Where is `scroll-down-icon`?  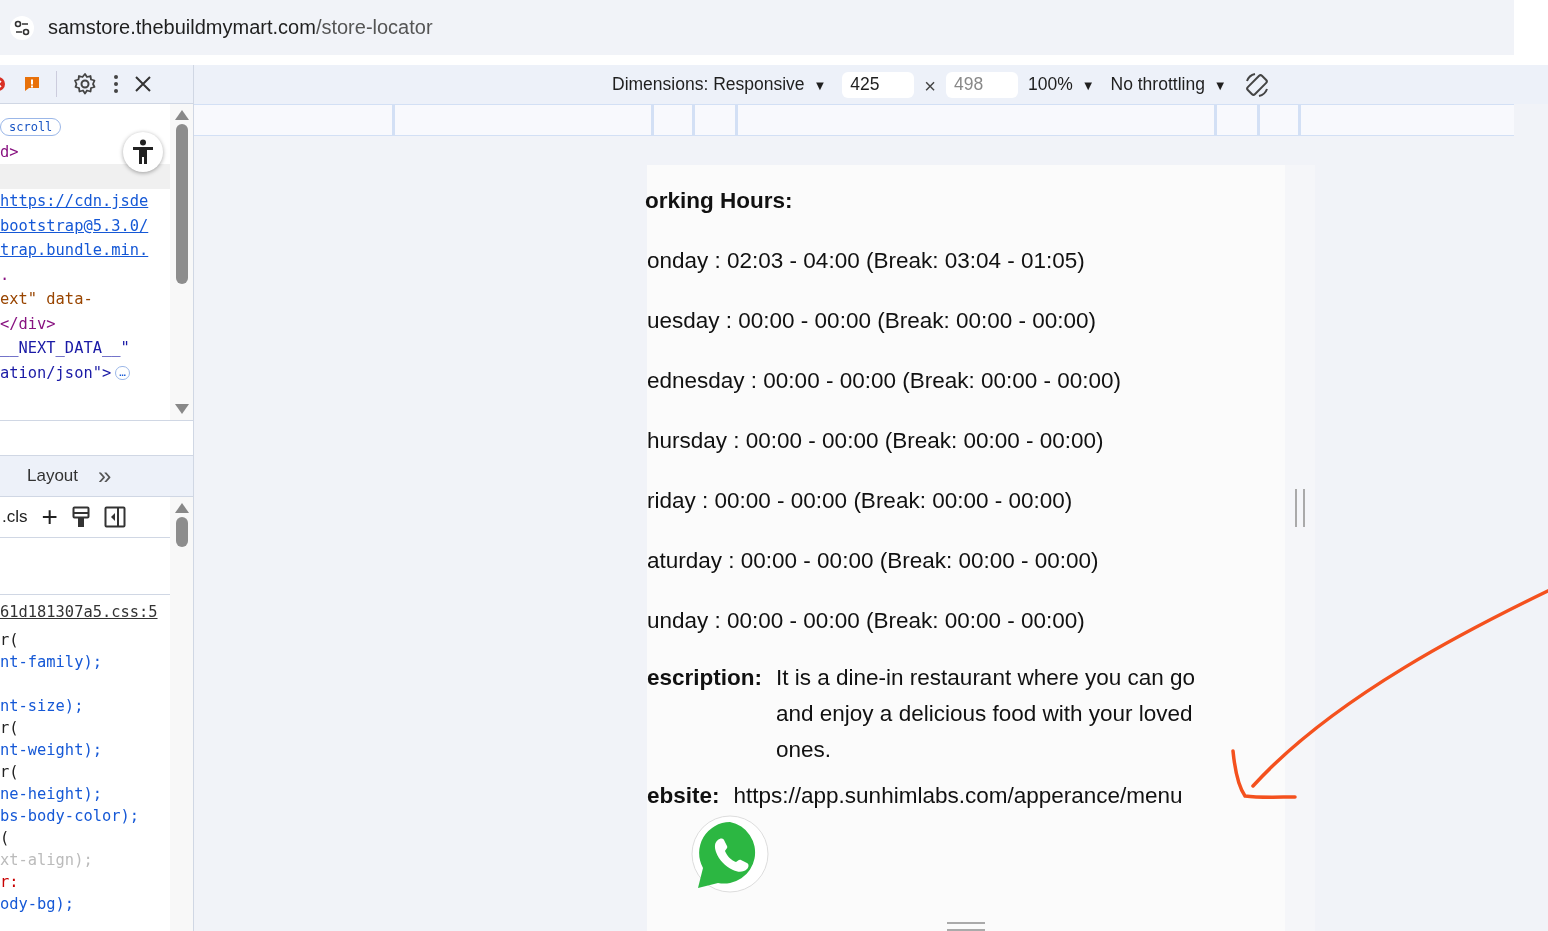 scroll-down-icon is located at coordinates (181, 409).